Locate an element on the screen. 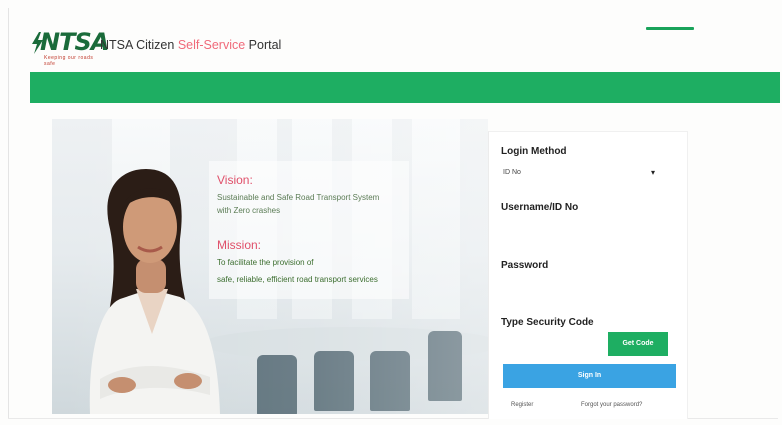 This screenshot has height=425, width=782. dropdown-caret-icon: ▾ is located at coordinates (652, 172).